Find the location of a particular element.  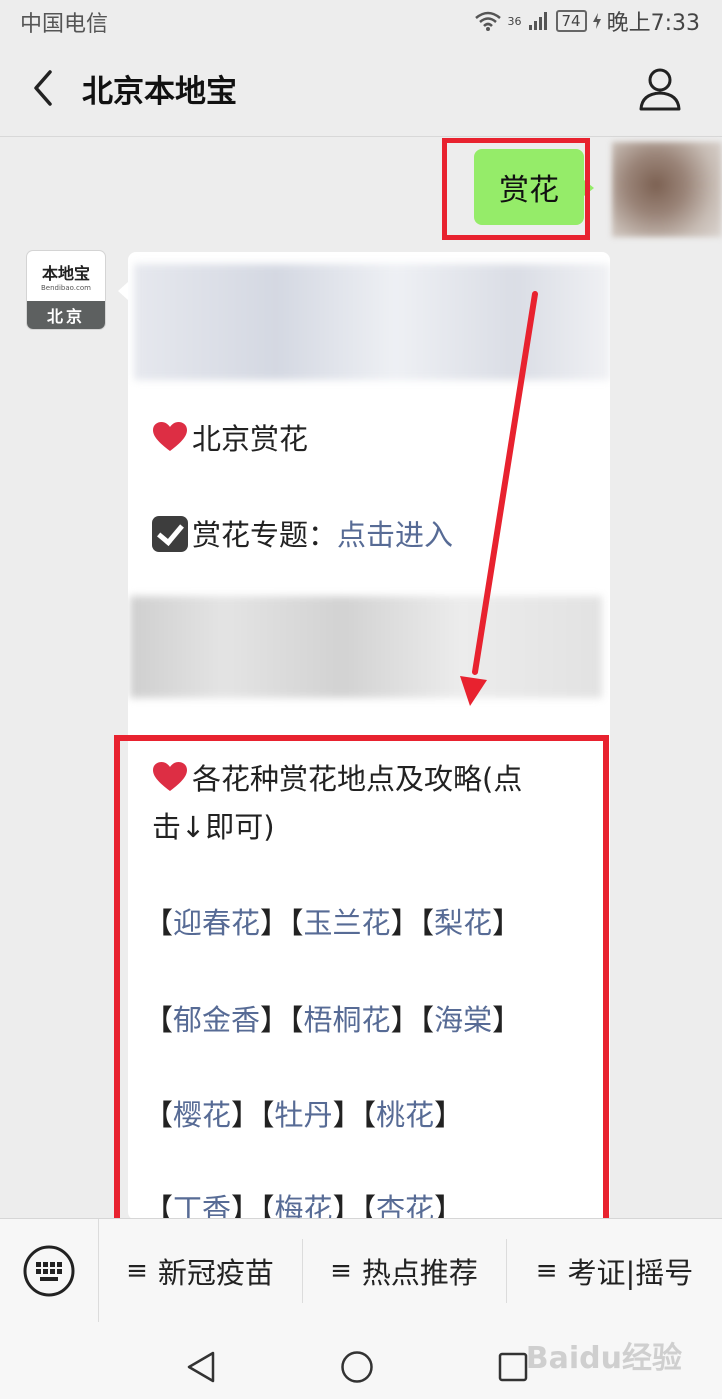

topic-link: 点击进入 is located at coordinates (395, 535).